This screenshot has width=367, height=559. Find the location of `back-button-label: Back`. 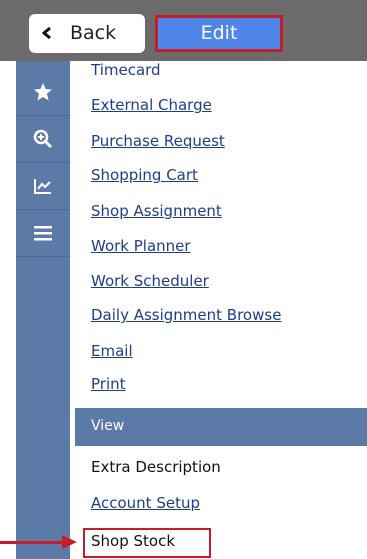

back-button-label: Back is located at coordinates (93, 33).